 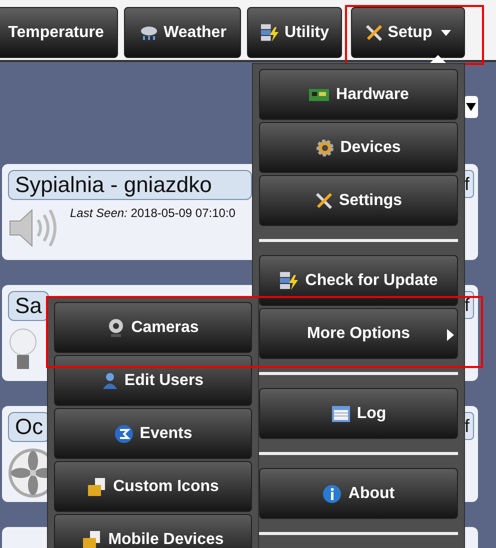 What do you see at coordinates (340, 413) in the screenshot?
I see `list-icon` at bounding box center [340, 413].